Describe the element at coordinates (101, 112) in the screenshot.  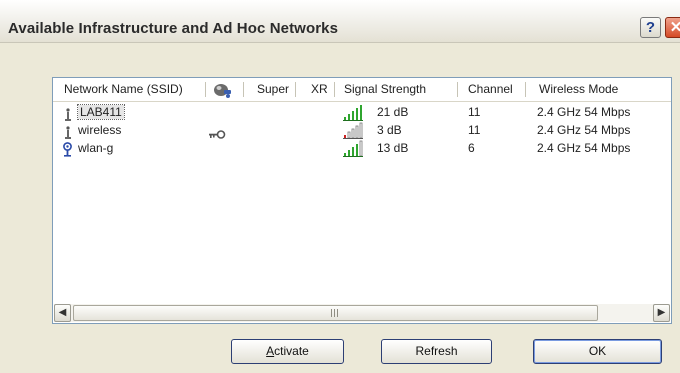
I see `network-ssid: LAB411` at that location.